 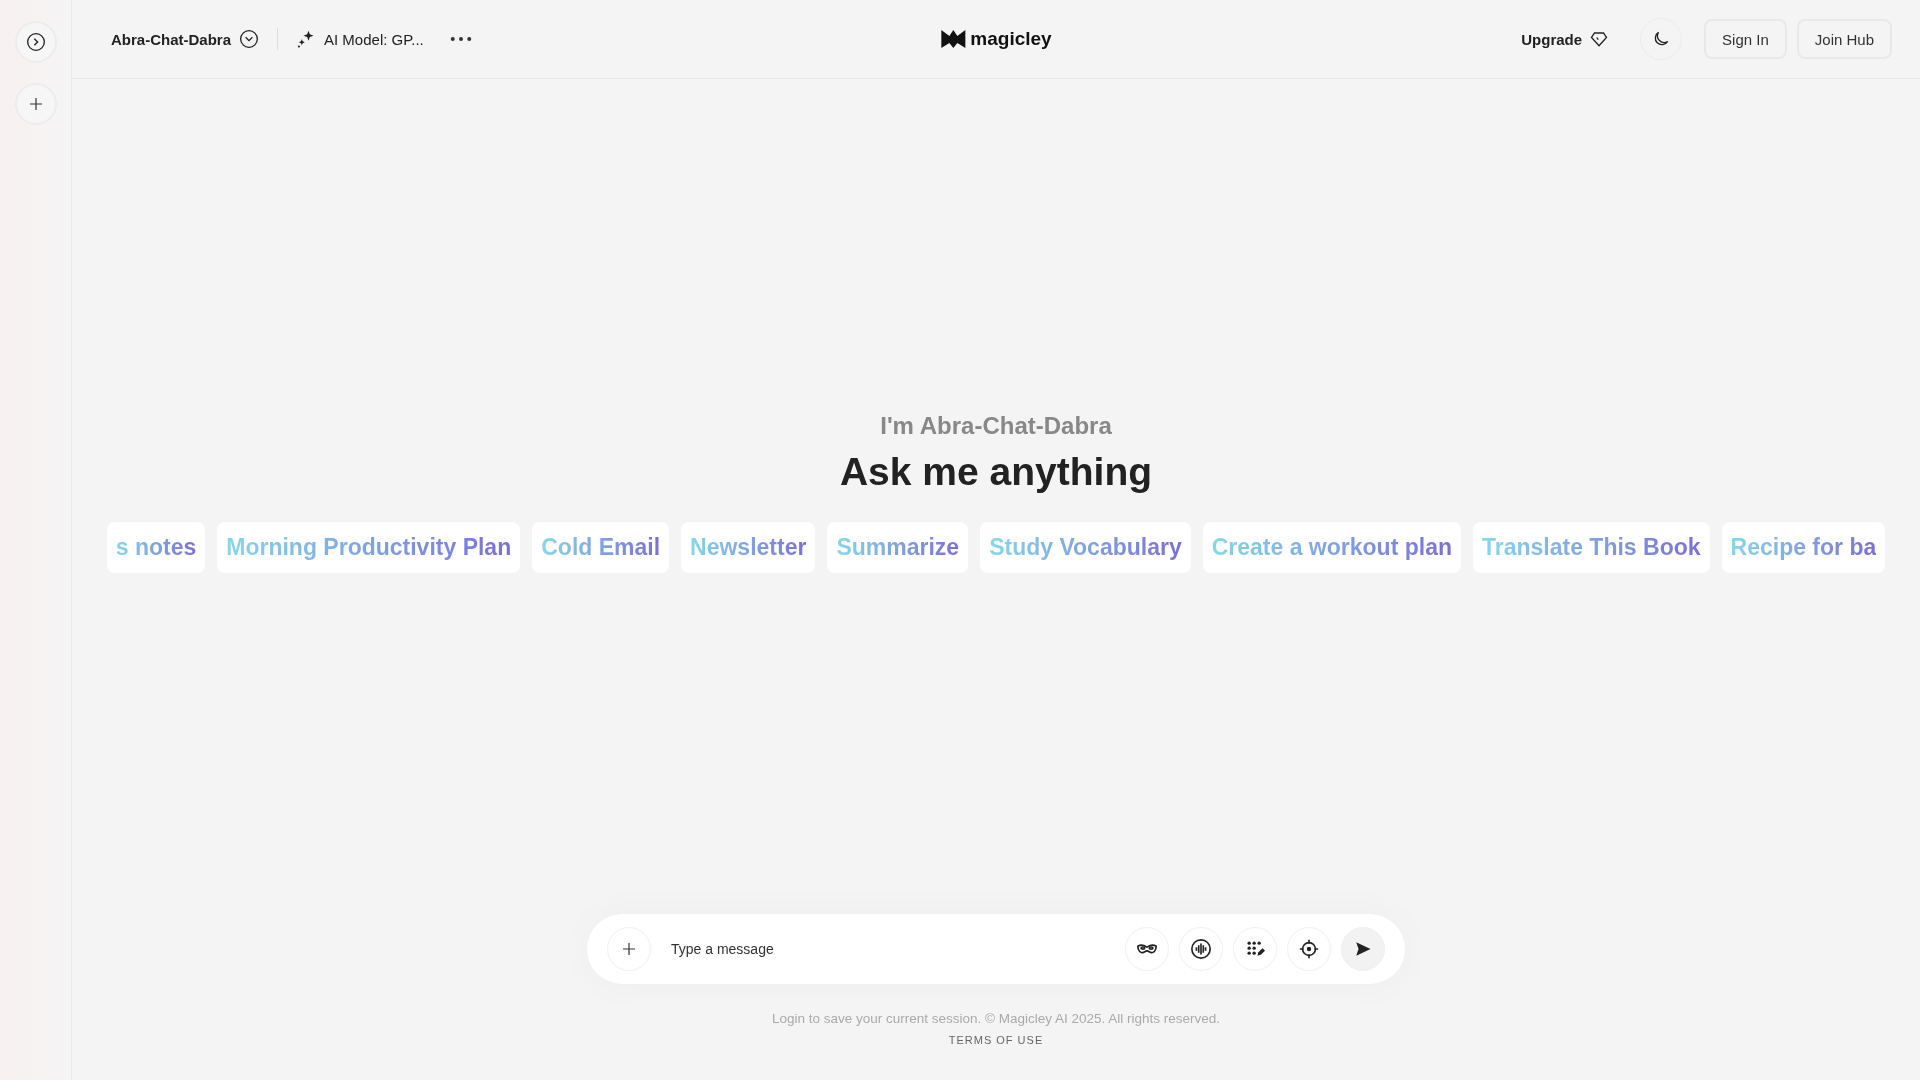 What do you see at coordinates (1147, 949) in the screenshot?
I see `incognito-button` at bounding box center [1147, 949].